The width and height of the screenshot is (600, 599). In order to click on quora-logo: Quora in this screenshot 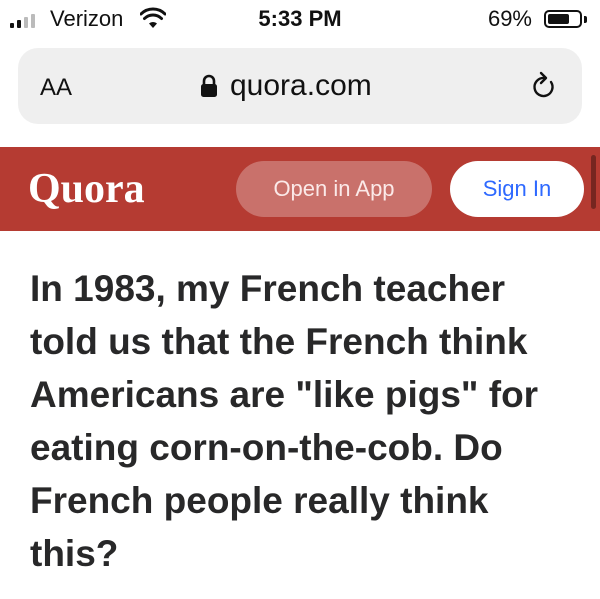, I will do `click(86, 189)`.